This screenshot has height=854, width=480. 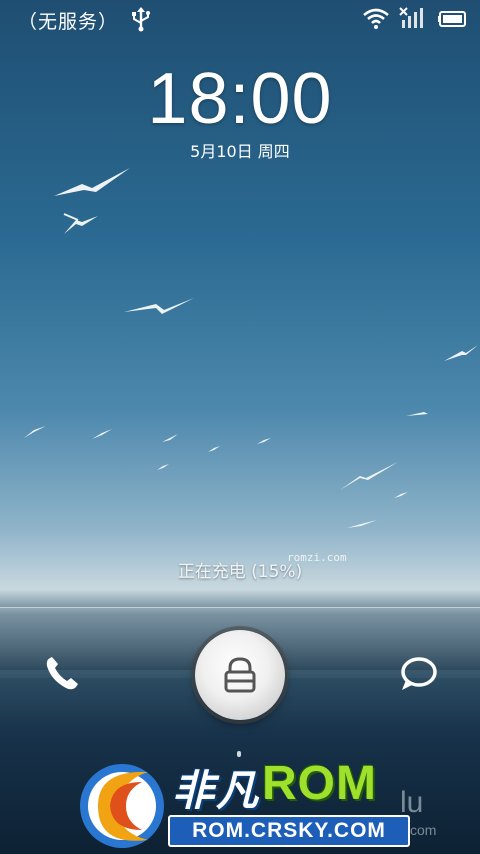 I want to click on charging-status: 正在充电 (15%), so click(x=240, y=572).